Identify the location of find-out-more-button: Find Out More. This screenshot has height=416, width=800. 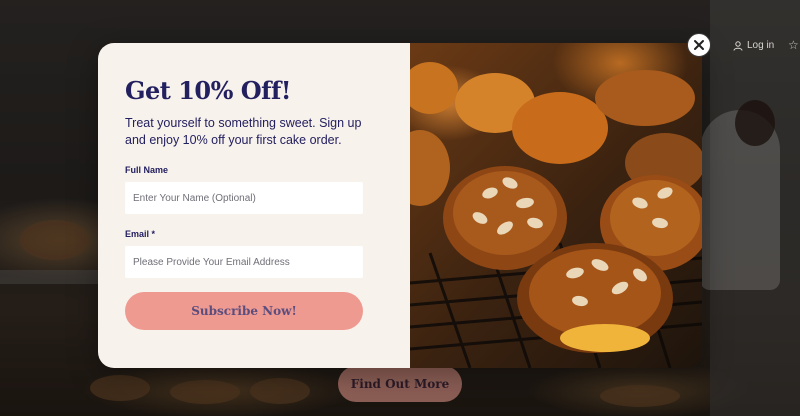
(400, 384).